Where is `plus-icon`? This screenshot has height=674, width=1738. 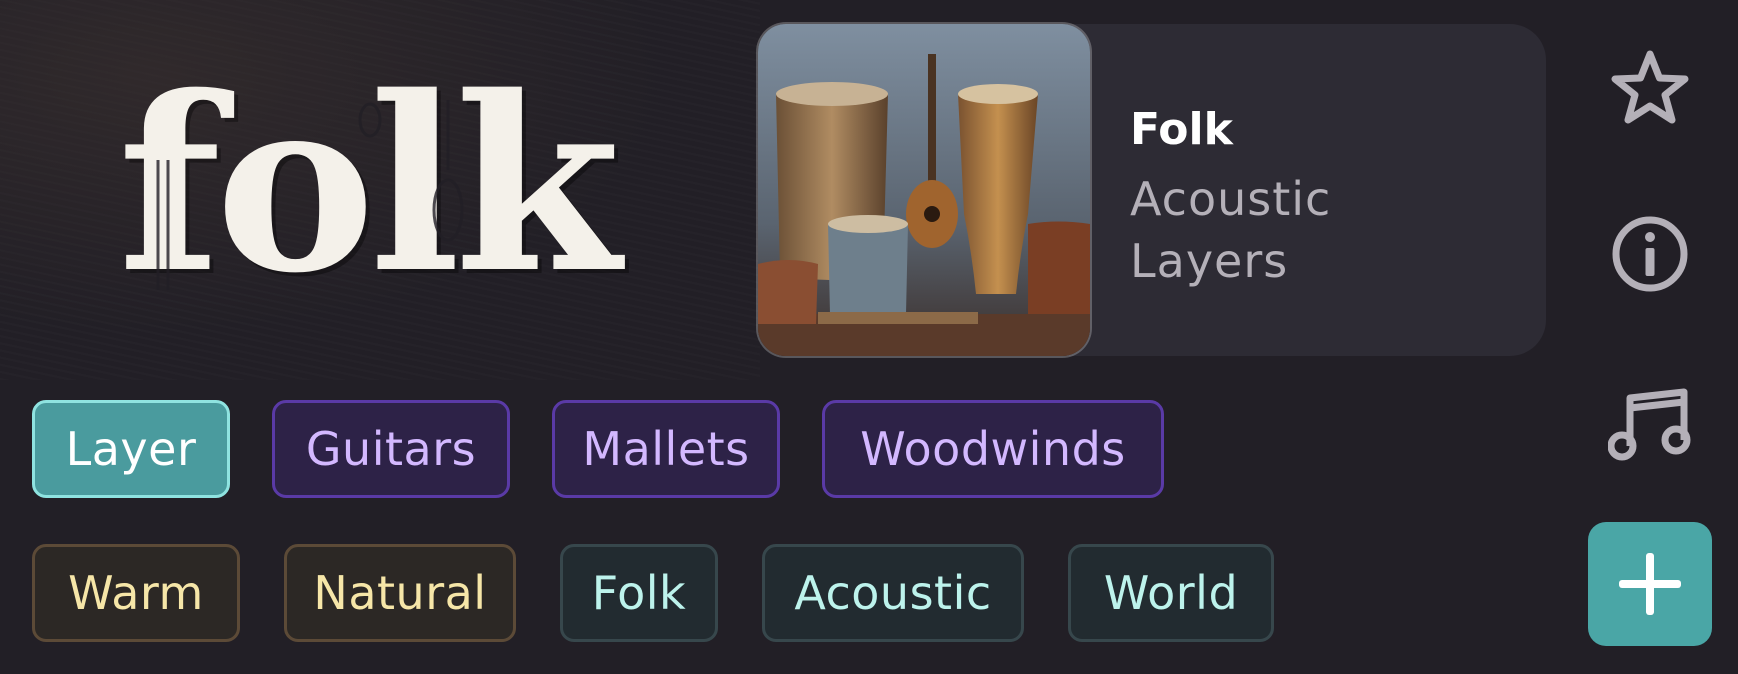
plus-icon is located at coordinates (1650, 584).